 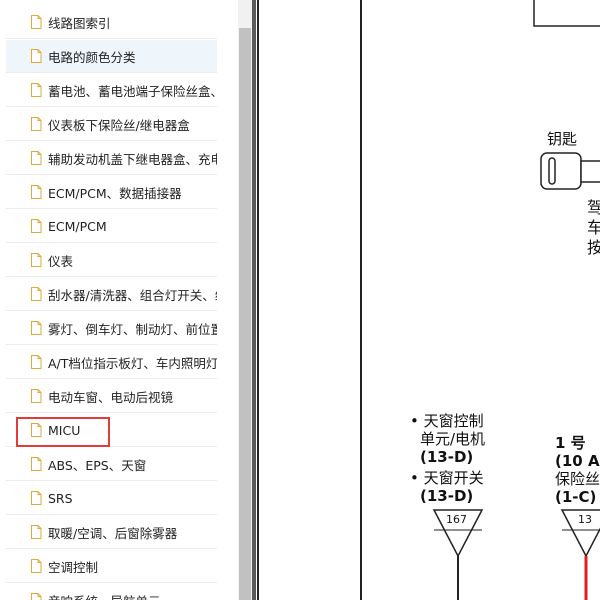 I want to click on tree-item: 仪表, so click(x=111, y=260).